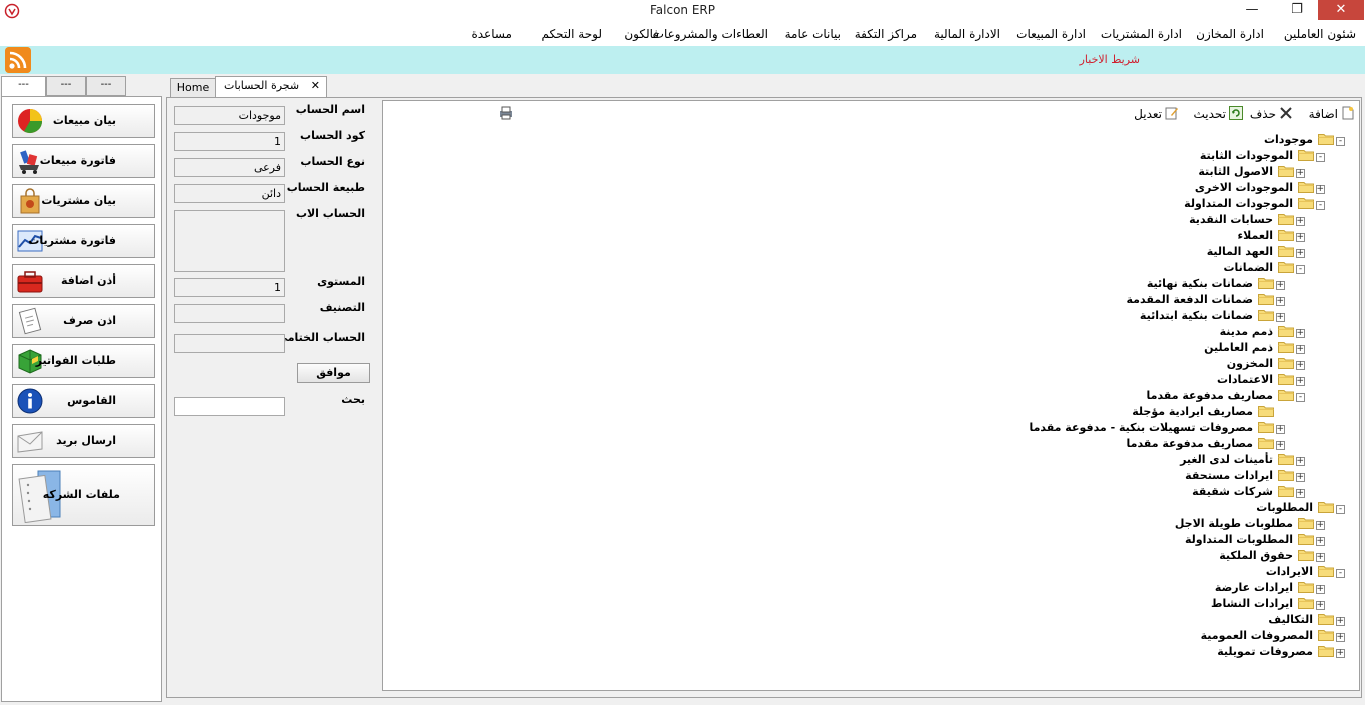 This screenshot has width=1365, height=705. What do you see at coordinates (504, 113) in the screenshot?
I see `print-button` at bounding box center [504, 113].